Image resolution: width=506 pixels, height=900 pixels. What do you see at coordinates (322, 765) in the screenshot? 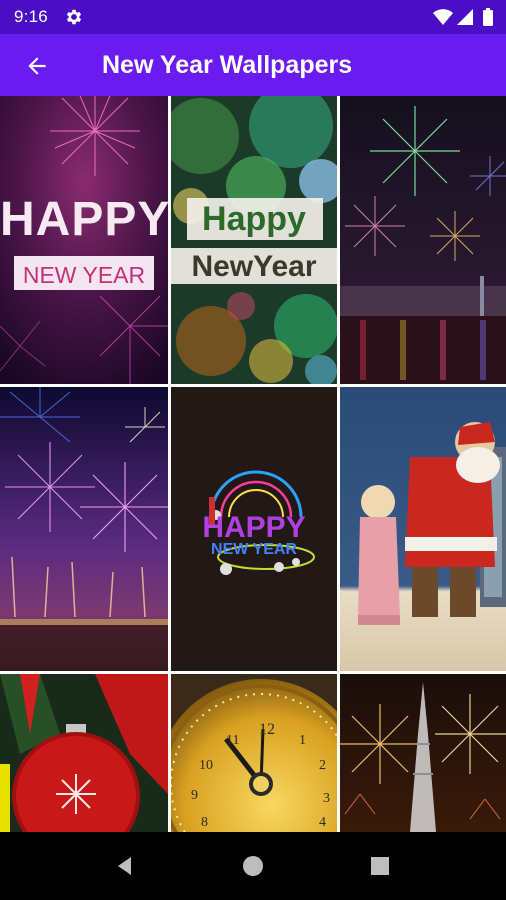
I see `clock-numeral-2: 2` at bounding box center [322, 765].